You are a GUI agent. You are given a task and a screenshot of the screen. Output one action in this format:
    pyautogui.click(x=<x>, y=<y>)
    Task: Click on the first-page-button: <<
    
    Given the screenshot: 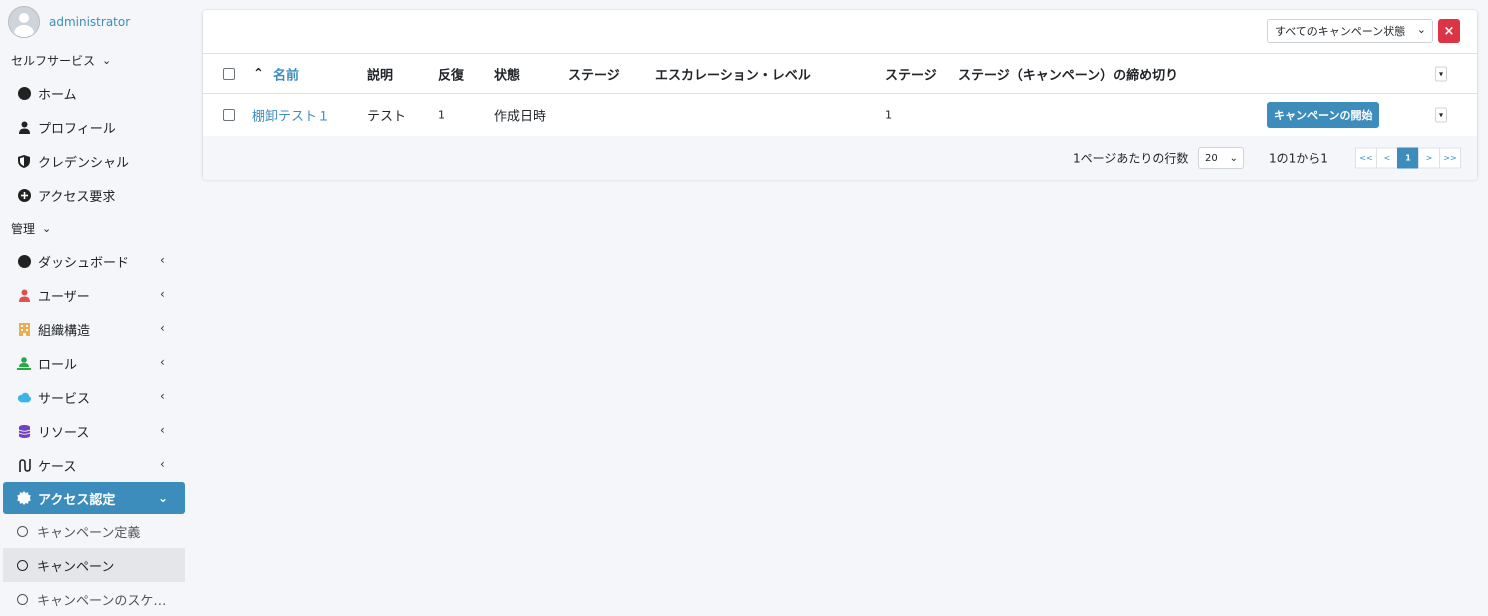 What is the action you would take?
    pyautogui.click(x=1366, y=158)
    